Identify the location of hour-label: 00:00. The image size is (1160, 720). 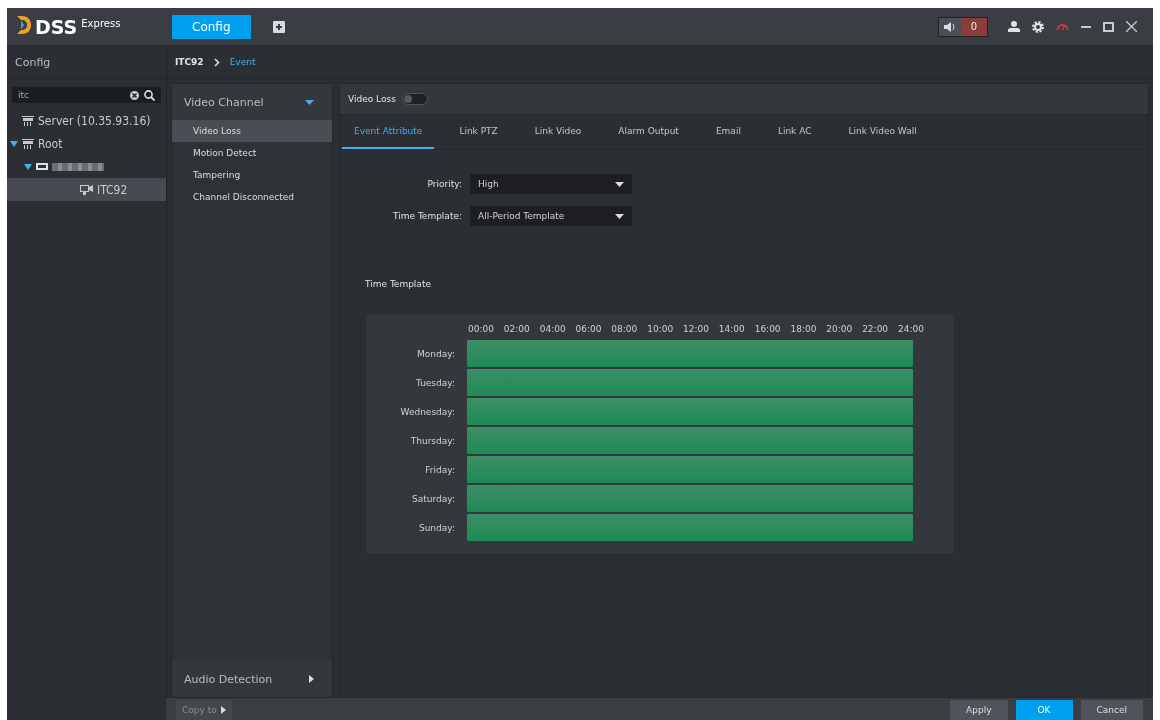
(481, 329).